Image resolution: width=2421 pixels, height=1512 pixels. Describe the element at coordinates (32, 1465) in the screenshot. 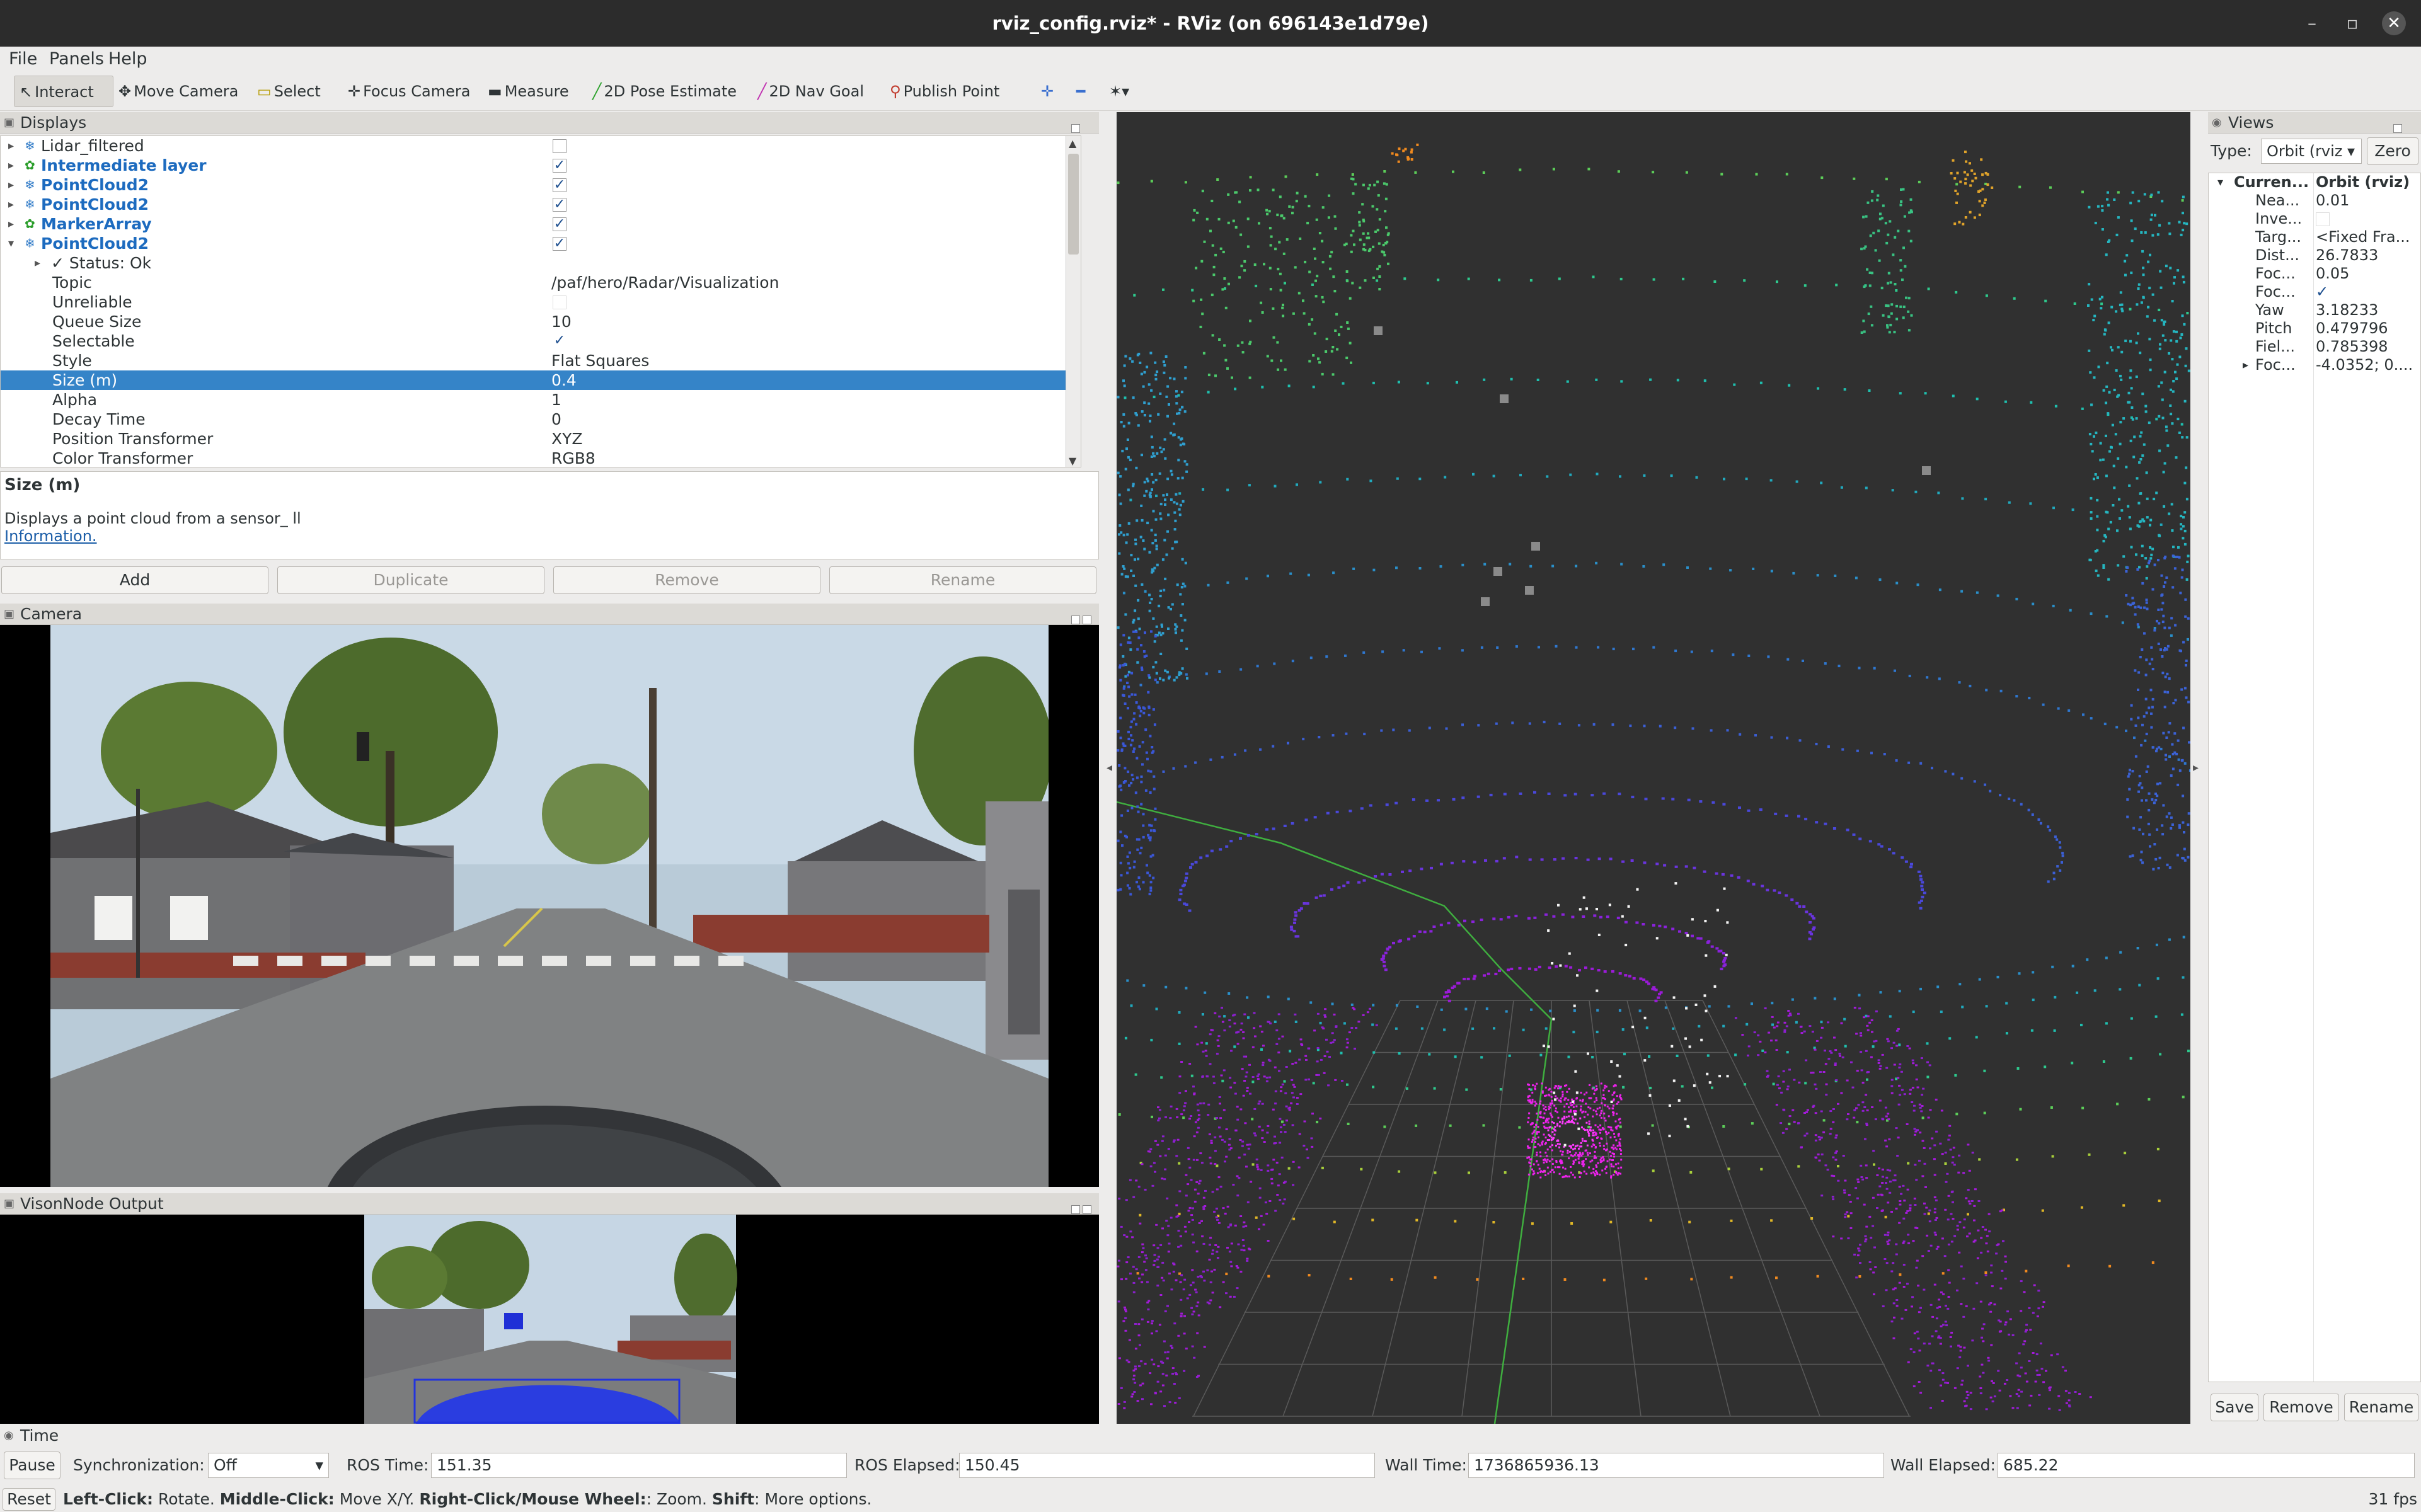

I see `pause-button: Pause` at that location.